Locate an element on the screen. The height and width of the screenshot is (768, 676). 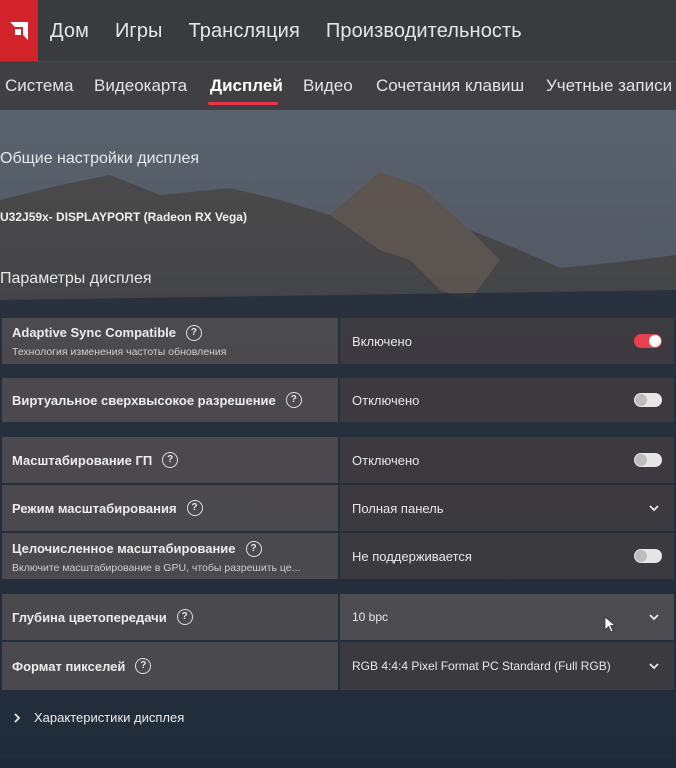
tab-video: Видео is located at coordinates (328, 86).